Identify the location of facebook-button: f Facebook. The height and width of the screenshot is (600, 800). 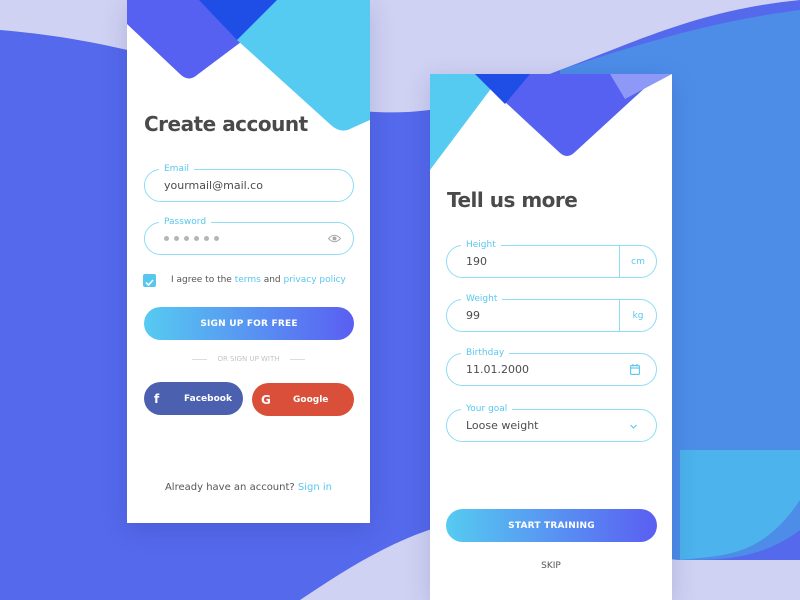
(193, 398).